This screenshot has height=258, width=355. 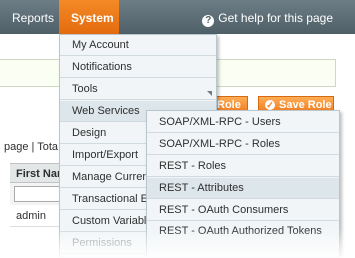 I want to click on submenu-item-rest-roles: REST - Roles, so click(x=243, y=166).